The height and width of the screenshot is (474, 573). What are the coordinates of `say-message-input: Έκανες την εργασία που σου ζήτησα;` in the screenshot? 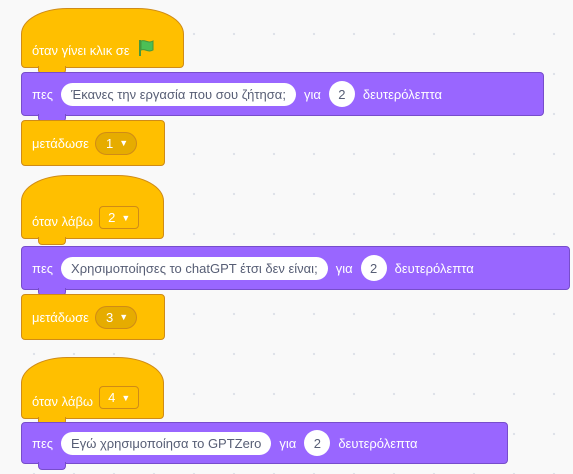 It's located at (178, 94).